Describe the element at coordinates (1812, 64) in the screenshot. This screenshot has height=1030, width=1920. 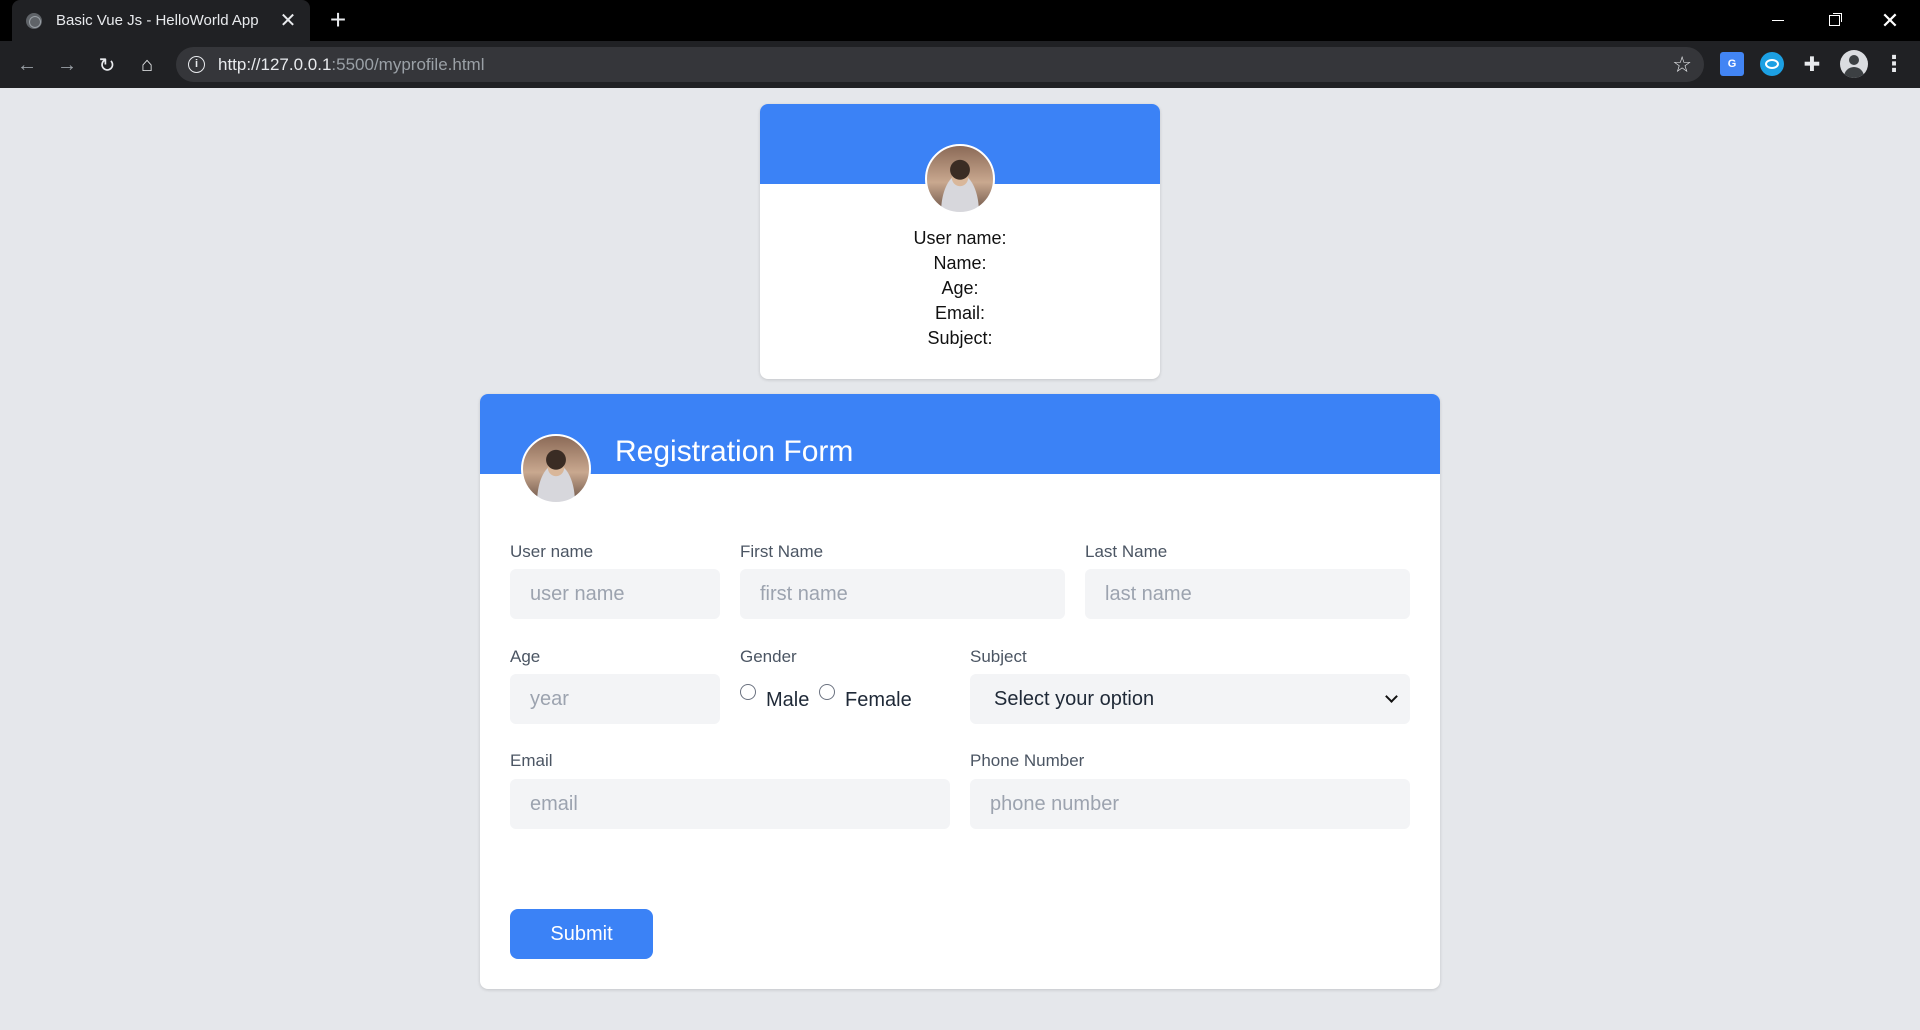
I see `extensions-puzzle-icon: ✚` at that location.